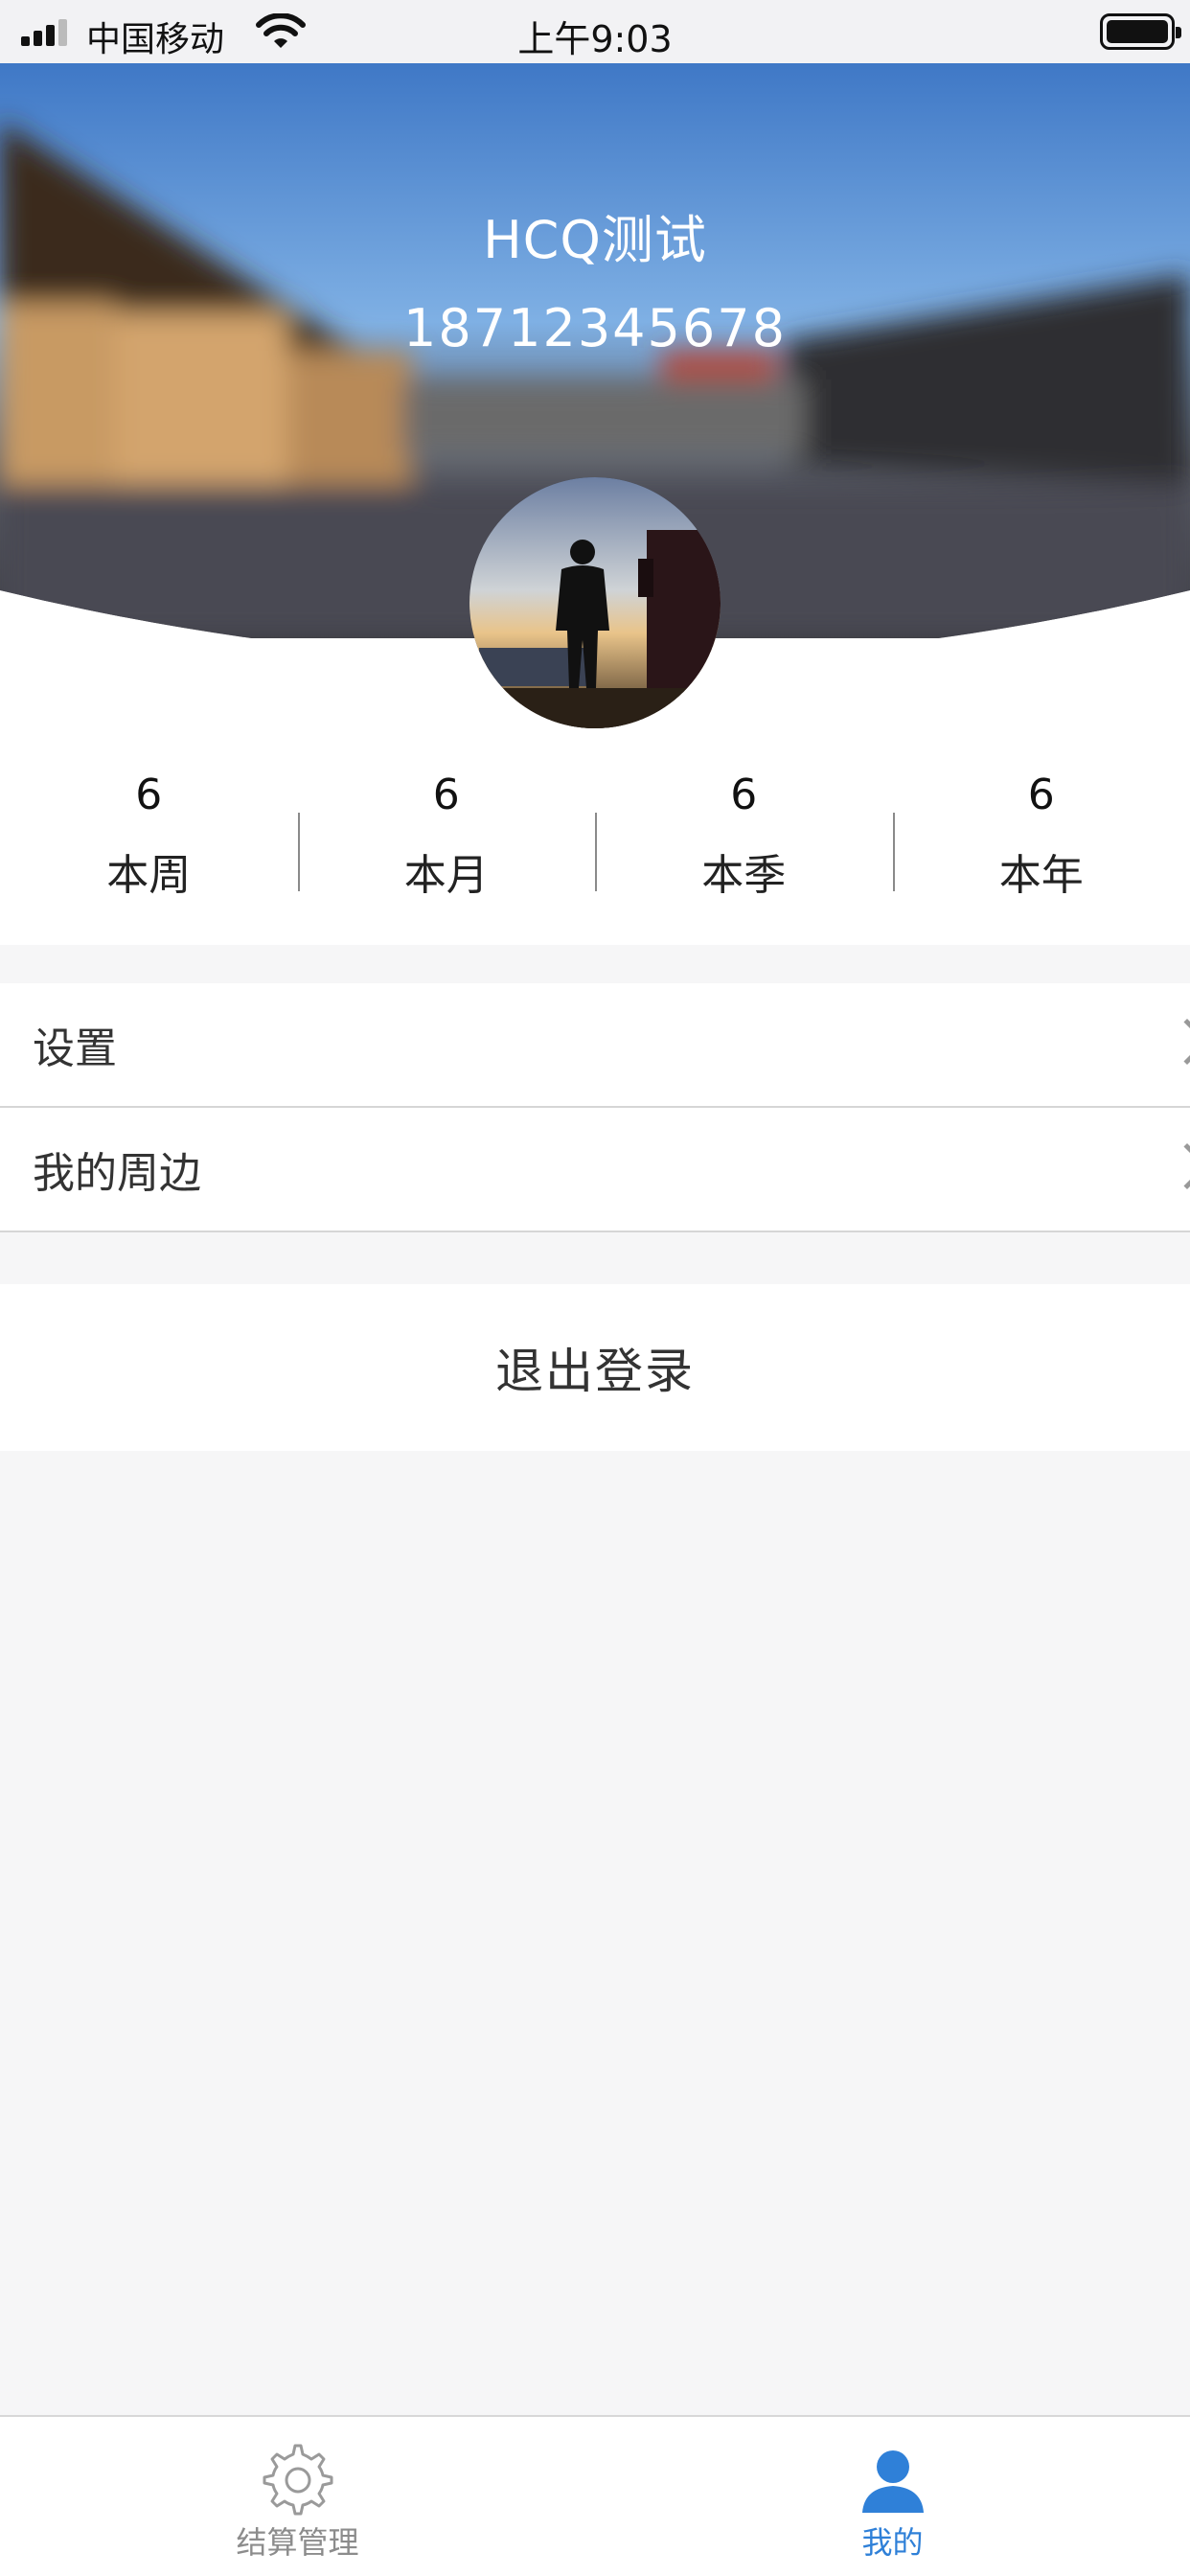 This screenshot has height=2576, width=1190. Describe the element at coordinates (595, 1045) in the screenshot. I see `menu-item-settings: 设置` at that location.